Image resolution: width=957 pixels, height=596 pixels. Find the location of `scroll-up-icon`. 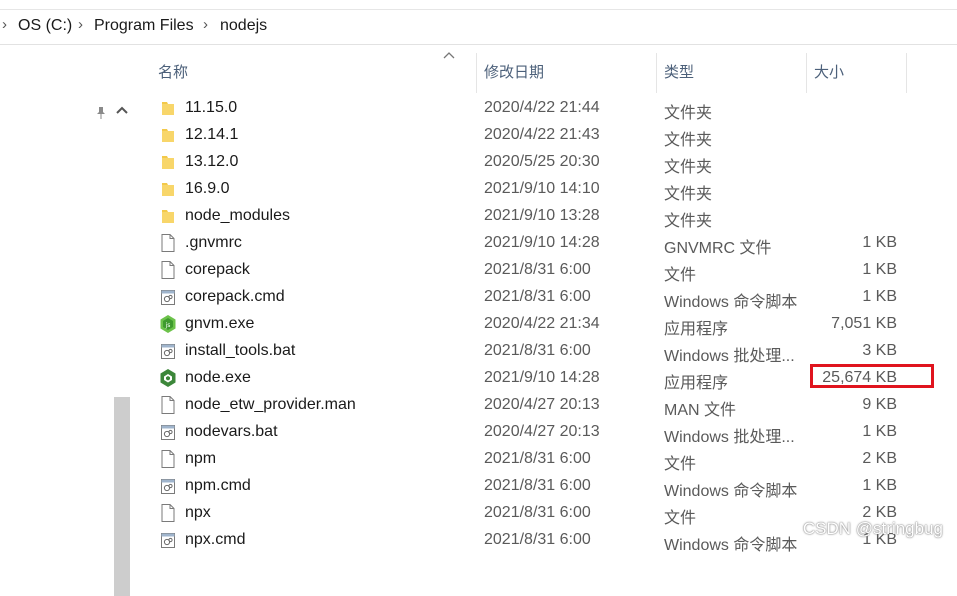

scroll-up-icon is located at coordinates (122, 110).